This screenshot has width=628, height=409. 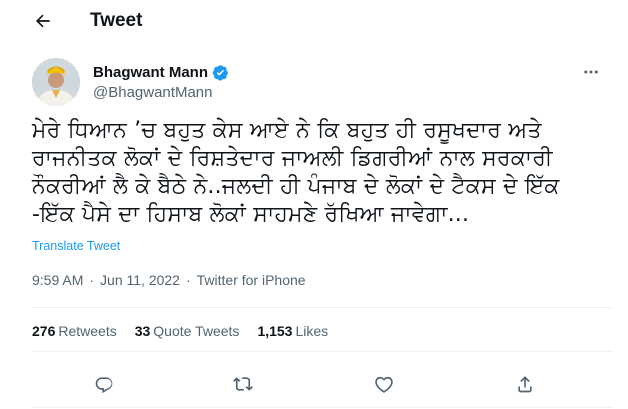 What do you see at coordinates (251, 280) in the screenshot?
I see `tweet-source: Twitter for iPhone` at bounding box center [251, 280].